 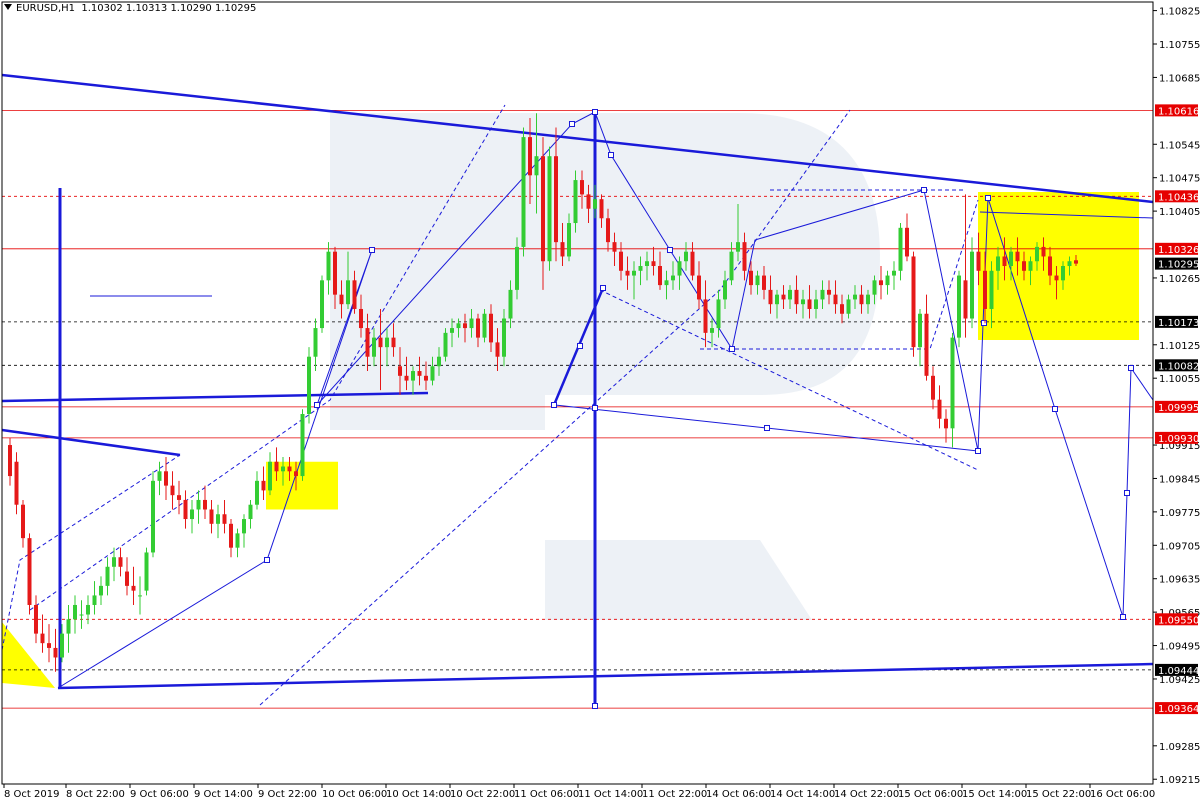 What do you see at coordinates (159, 794) in the screenshot?
I see `x-tick-label: 9 Oct 06:00` at bounding box center [159, 794].